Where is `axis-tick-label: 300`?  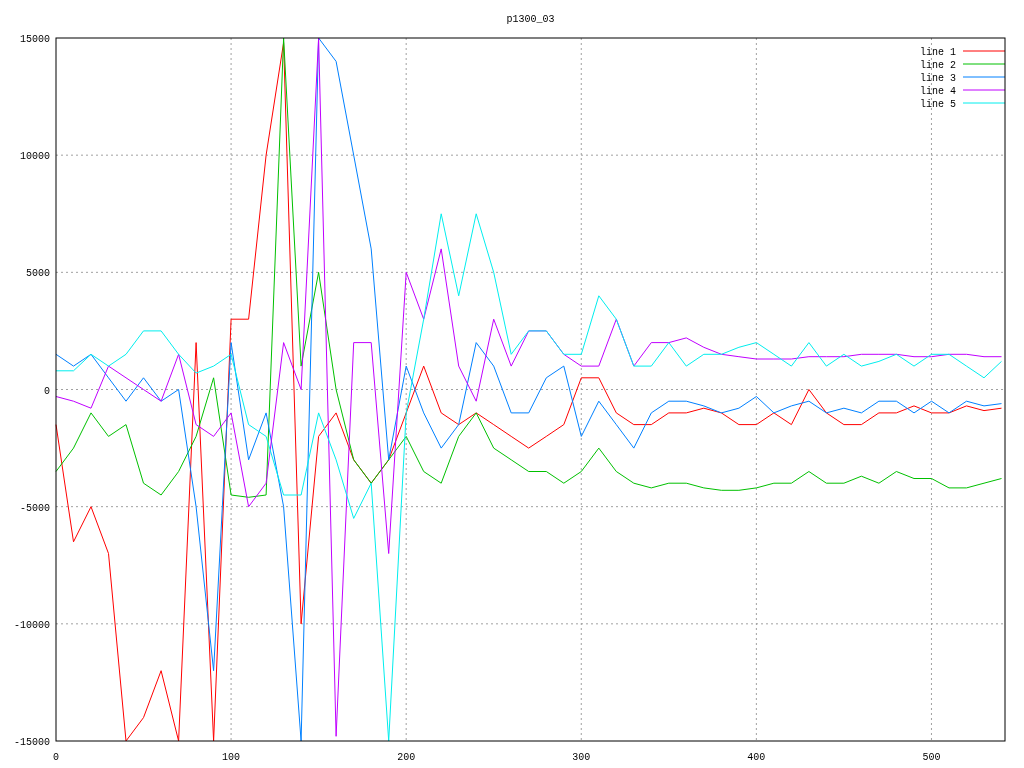
axis-tick-label: 300 is located at coordinates (581, 757).